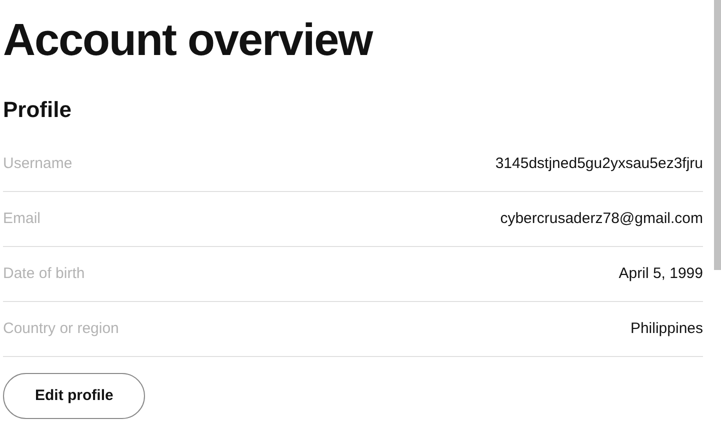  Describe the element at coordinates (37, 164) in the screenshot. I see `field-label: Username` at that location.